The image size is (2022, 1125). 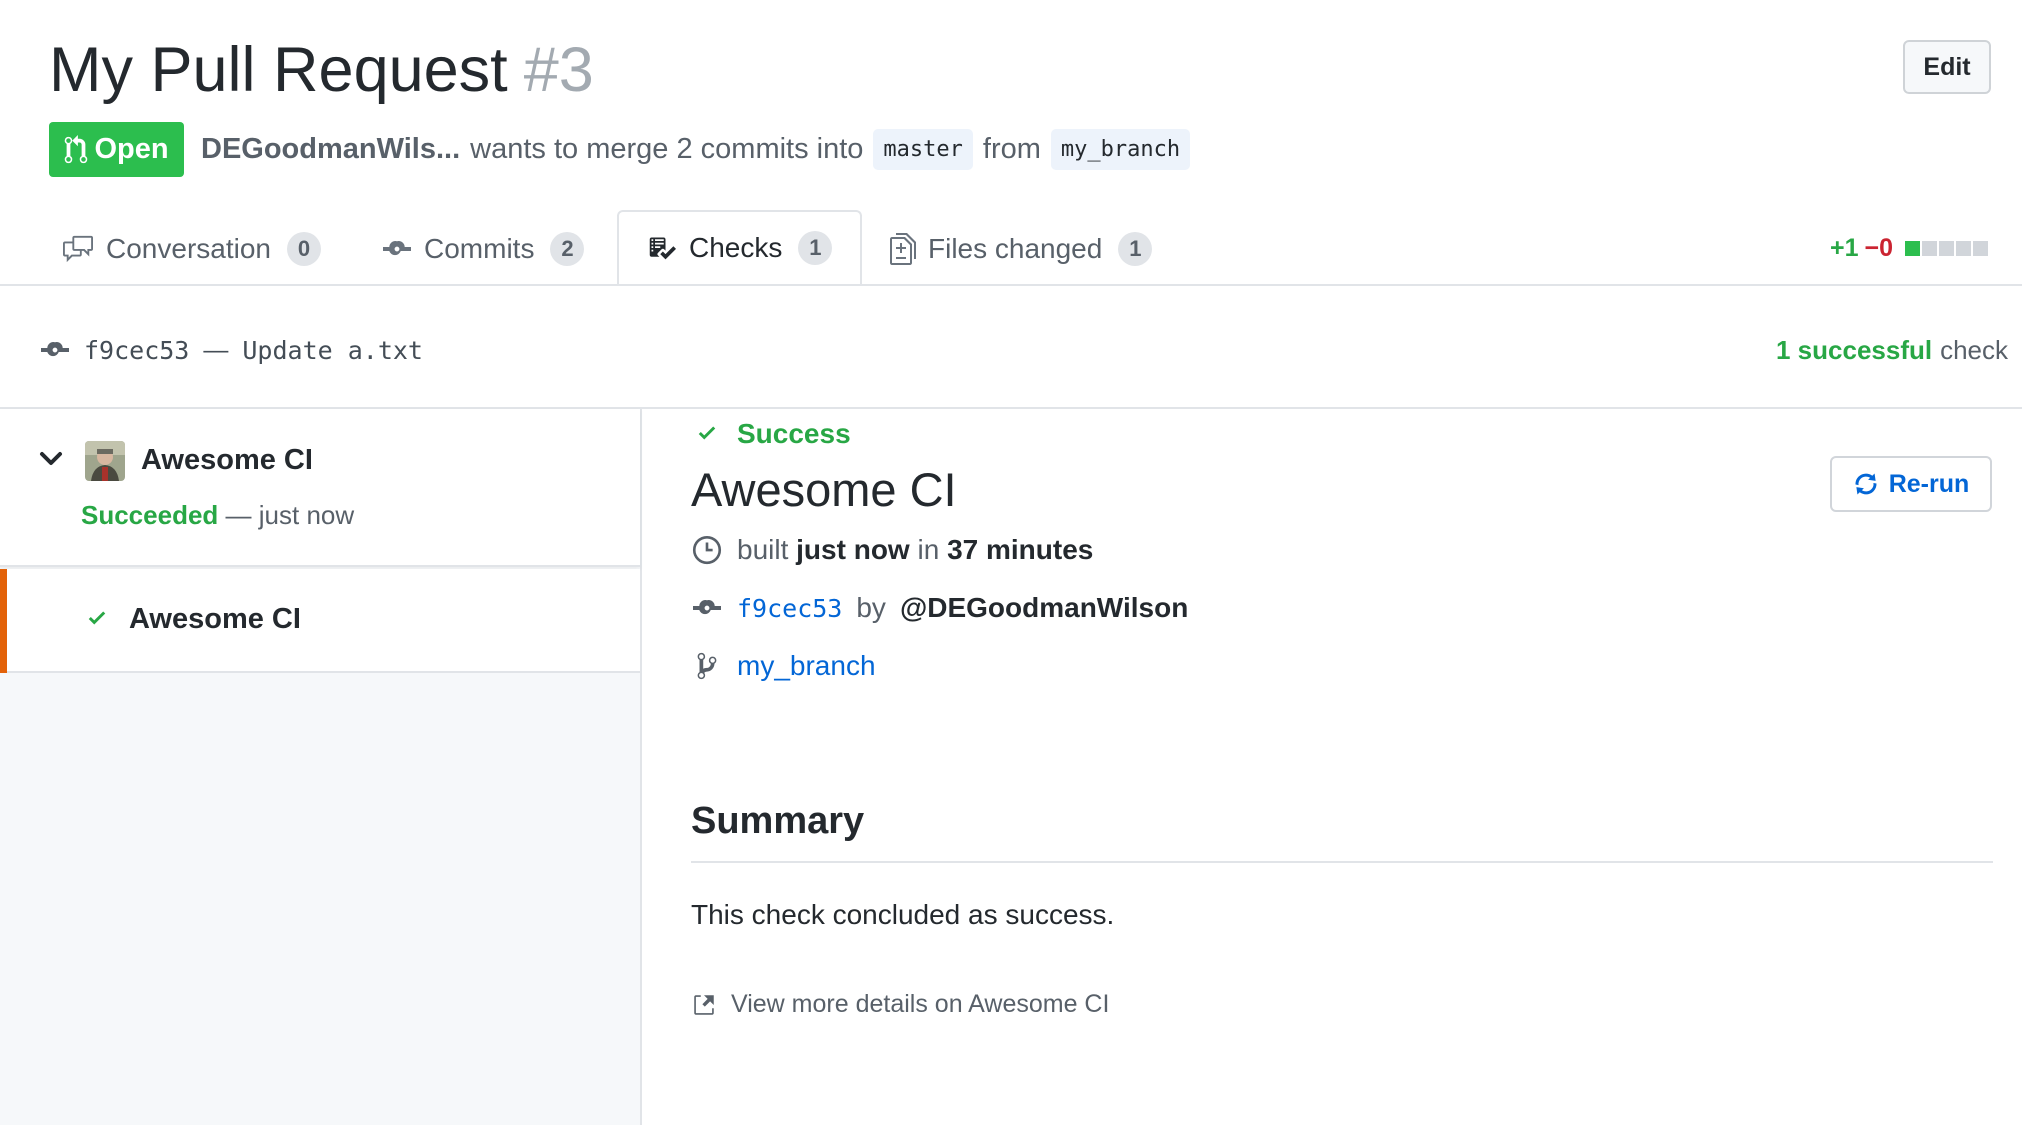 I want to click on pr-number: #3, so click(x=558, y=70).